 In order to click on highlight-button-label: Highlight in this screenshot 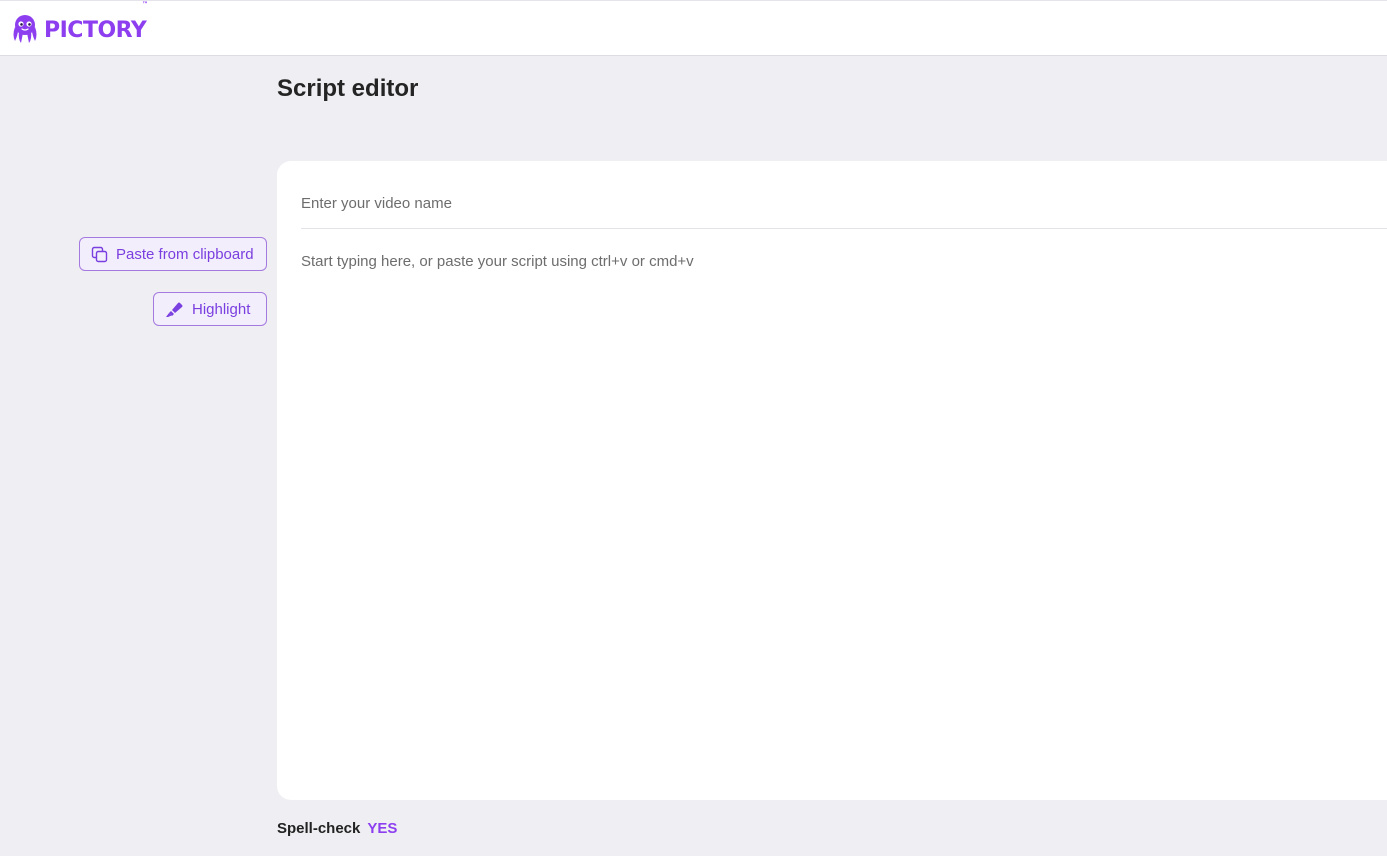, I will do `click(221, 309)`.